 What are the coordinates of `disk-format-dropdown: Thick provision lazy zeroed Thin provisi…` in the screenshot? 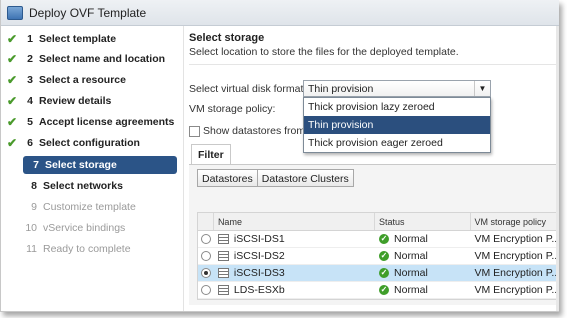 It's located at (397, 125).